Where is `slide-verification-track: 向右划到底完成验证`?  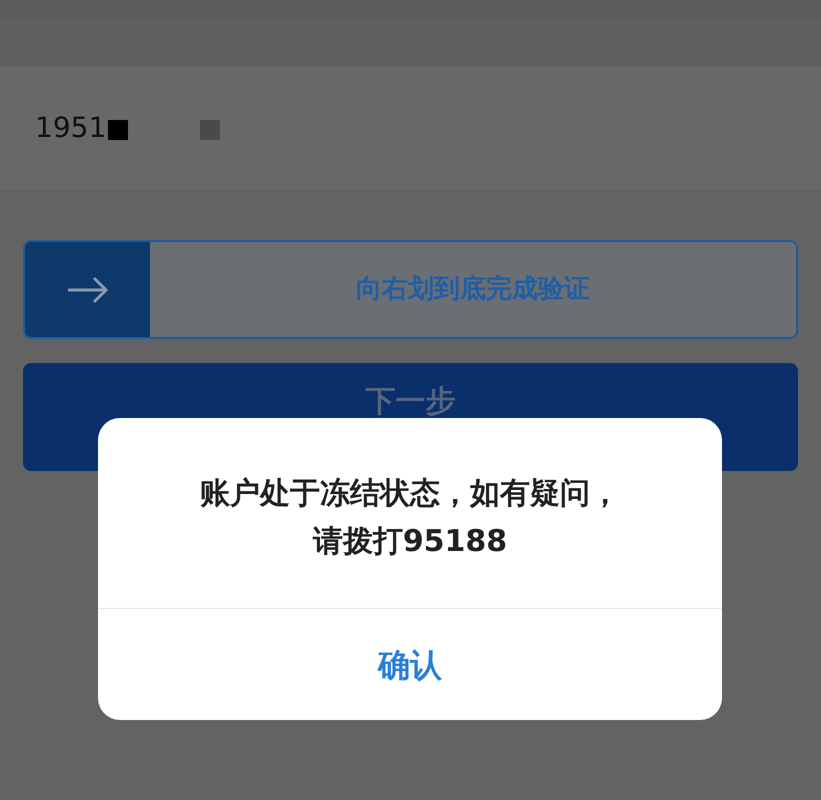 slide-verification-track: 向右划到底完成验证 is located at coordinates (410, 289).